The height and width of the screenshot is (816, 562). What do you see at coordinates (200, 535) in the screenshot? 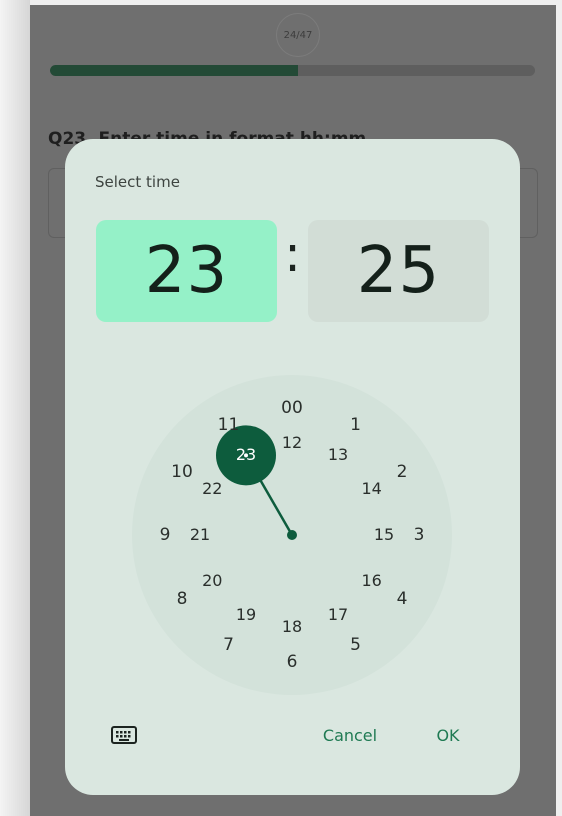
I see `clock-hour-21: 21` at bounding box center [200, 535].